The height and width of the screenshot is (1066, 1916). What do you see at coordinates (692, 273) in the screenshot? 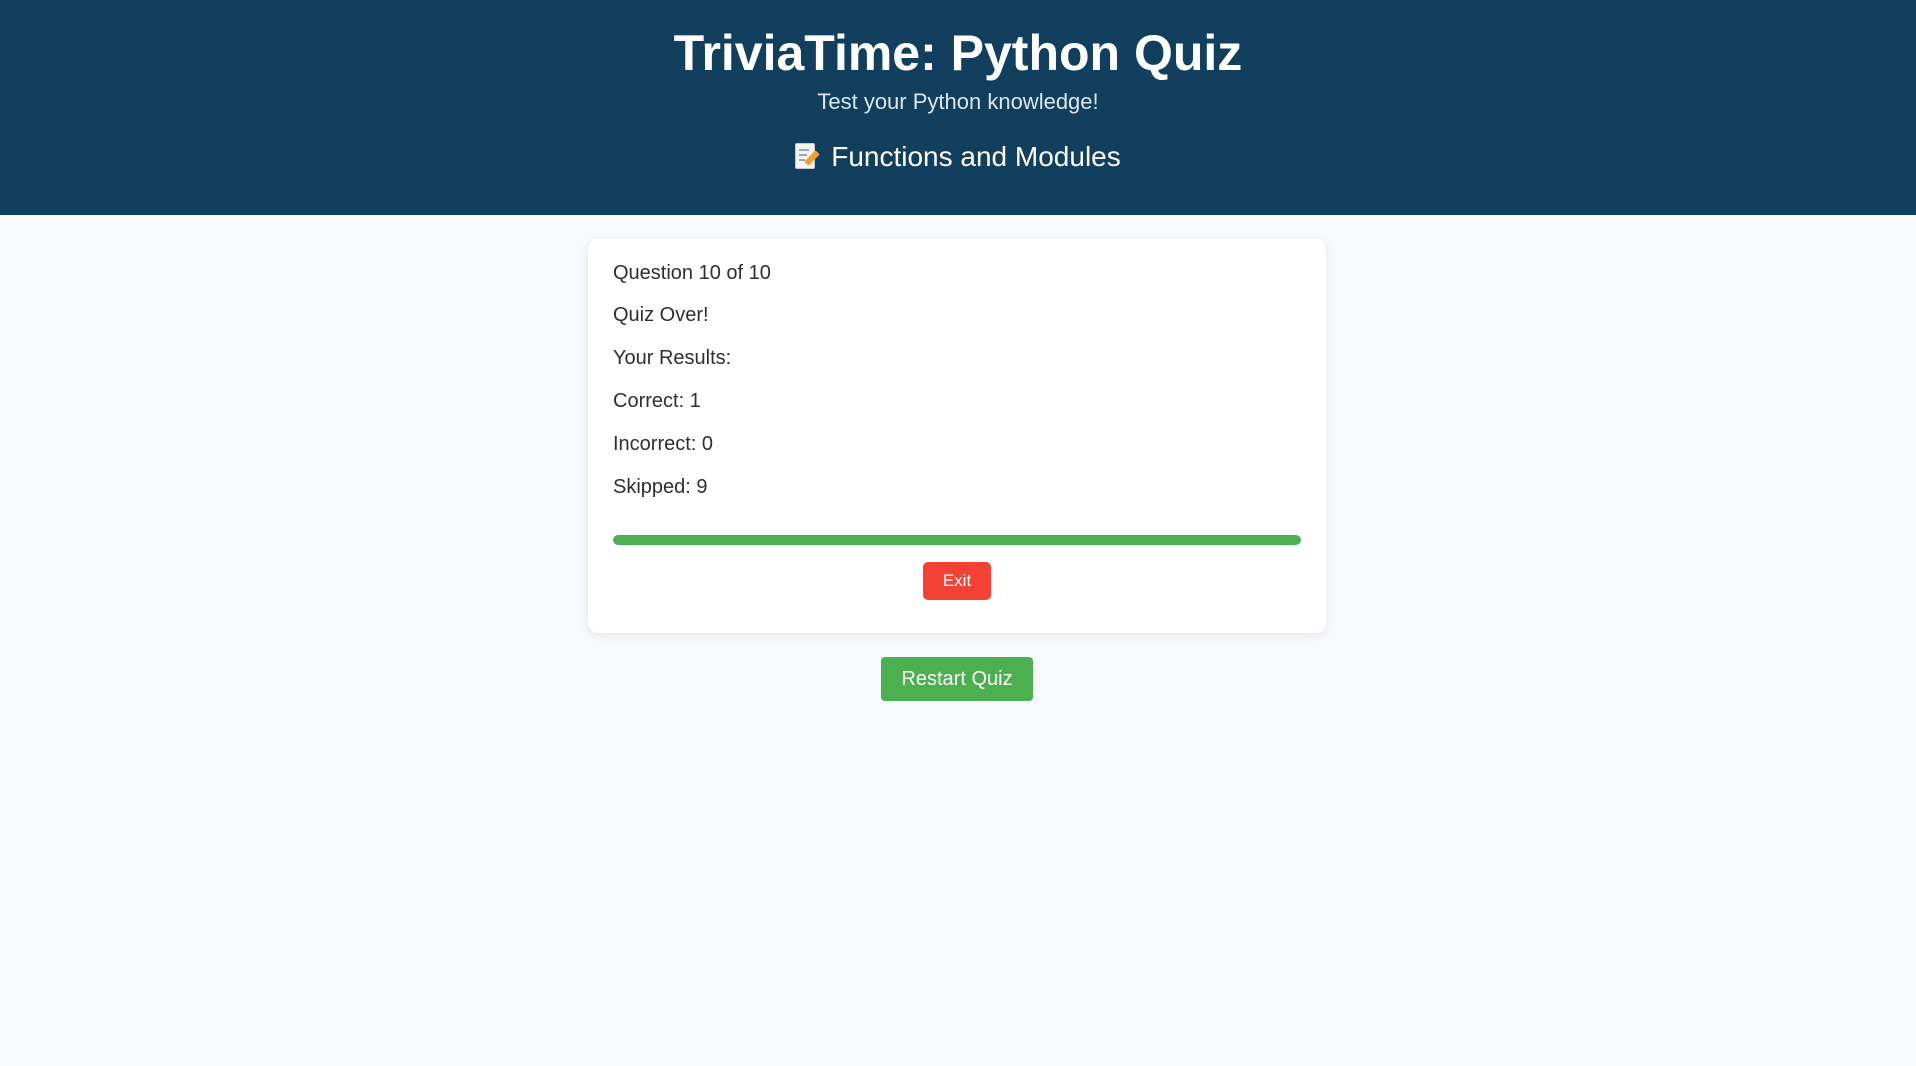
I see `question-counter: Question 10 of 10` at bounding box center [692, 273].